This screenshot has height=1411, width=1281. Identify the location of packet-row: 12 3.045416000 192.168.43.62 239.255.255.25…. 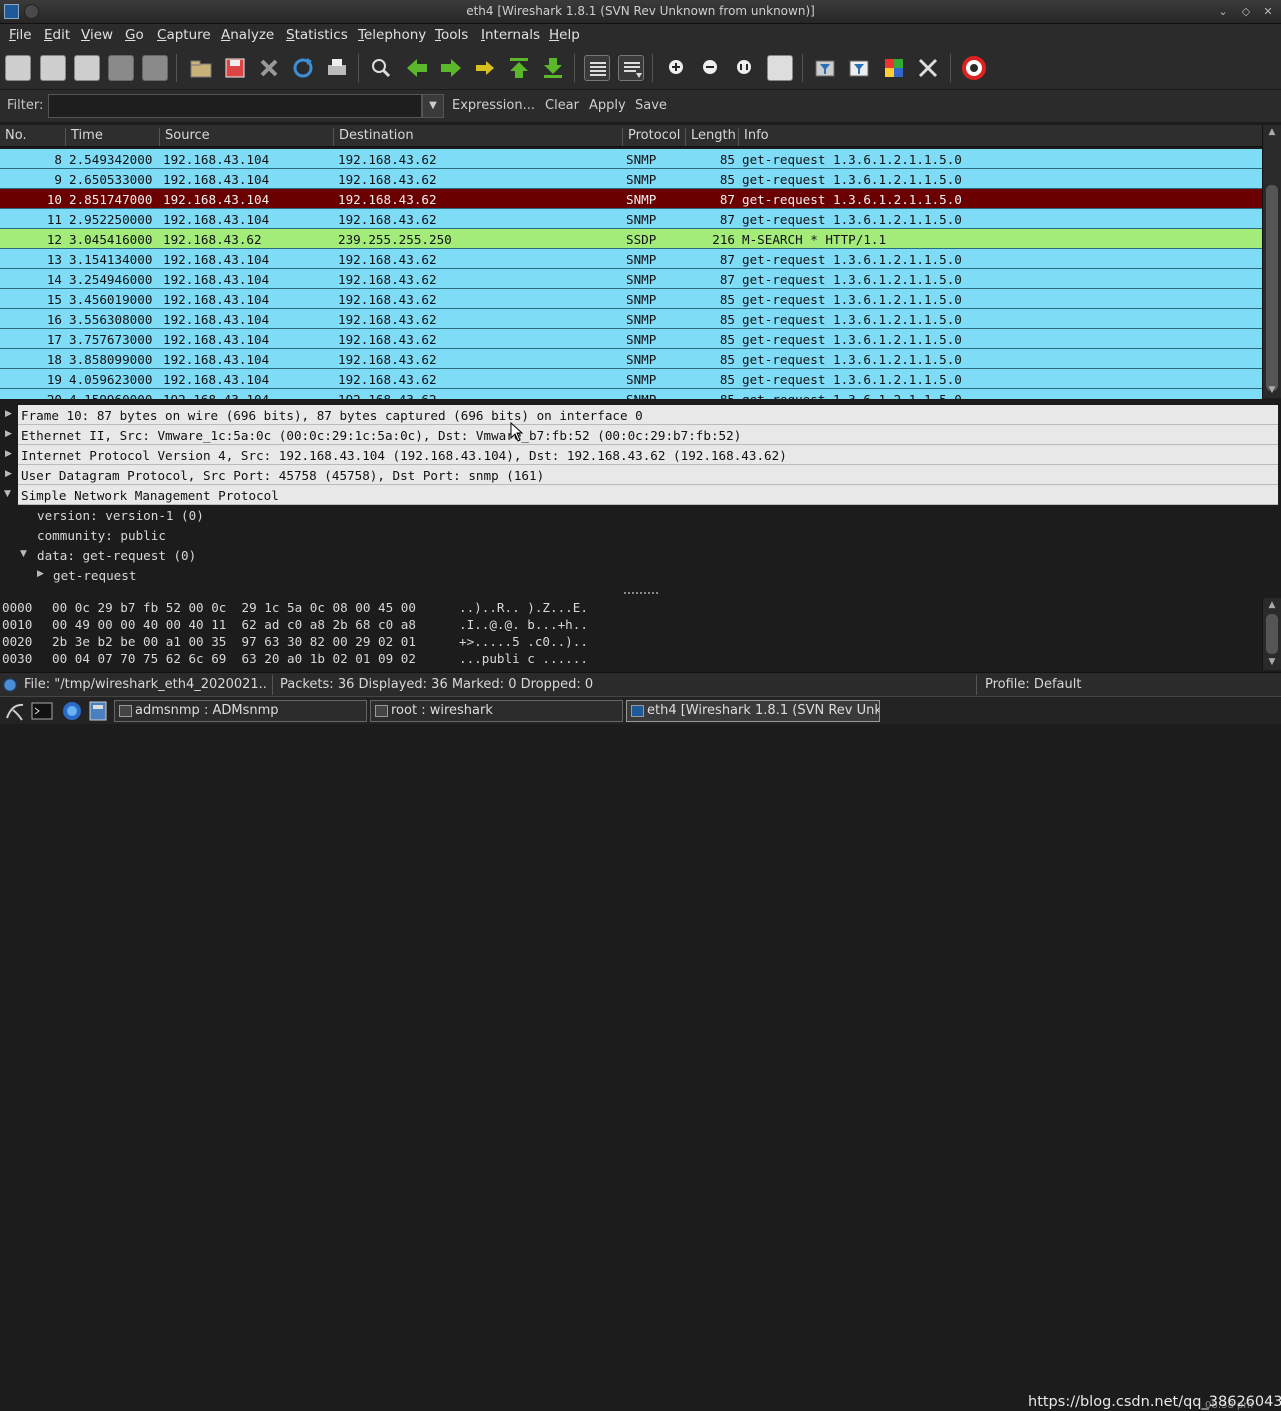
(631, 239).